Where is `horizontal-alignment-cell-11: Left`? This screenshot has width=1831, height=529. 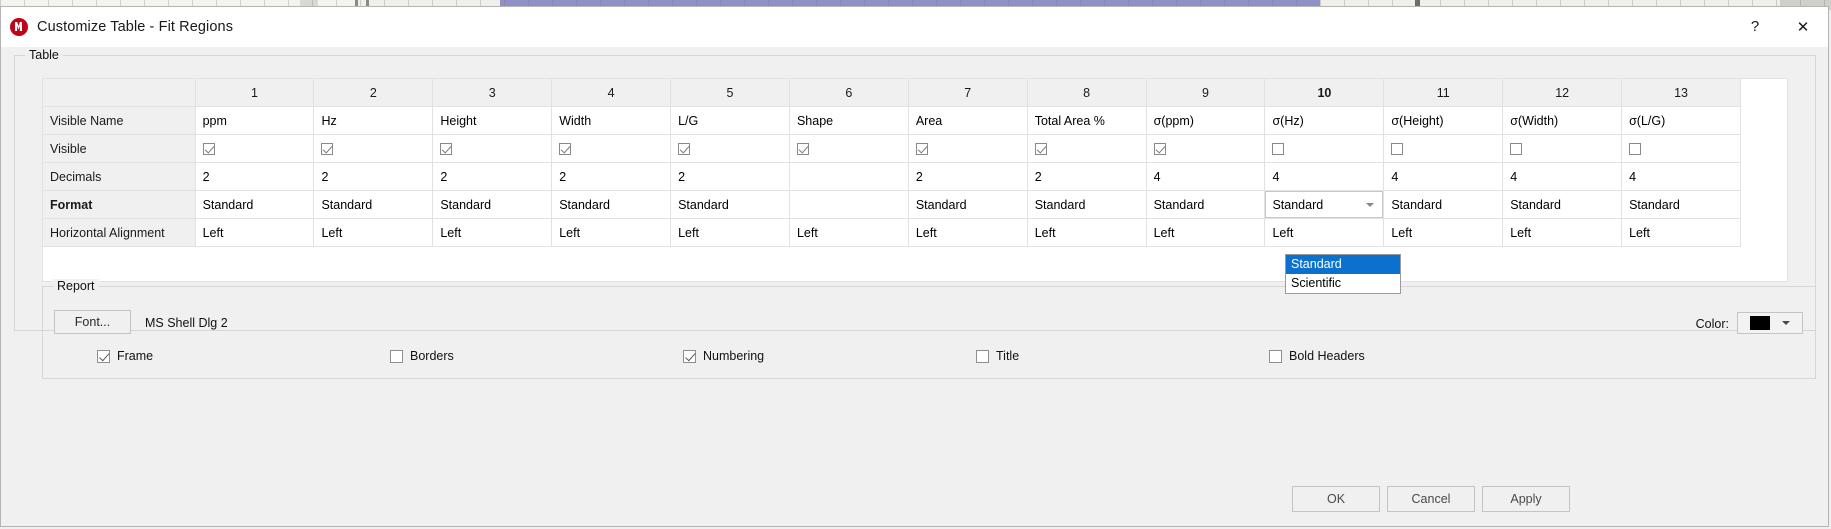
horizontal-alignment-cell-11: Left is located at coordinates (1443, 232).